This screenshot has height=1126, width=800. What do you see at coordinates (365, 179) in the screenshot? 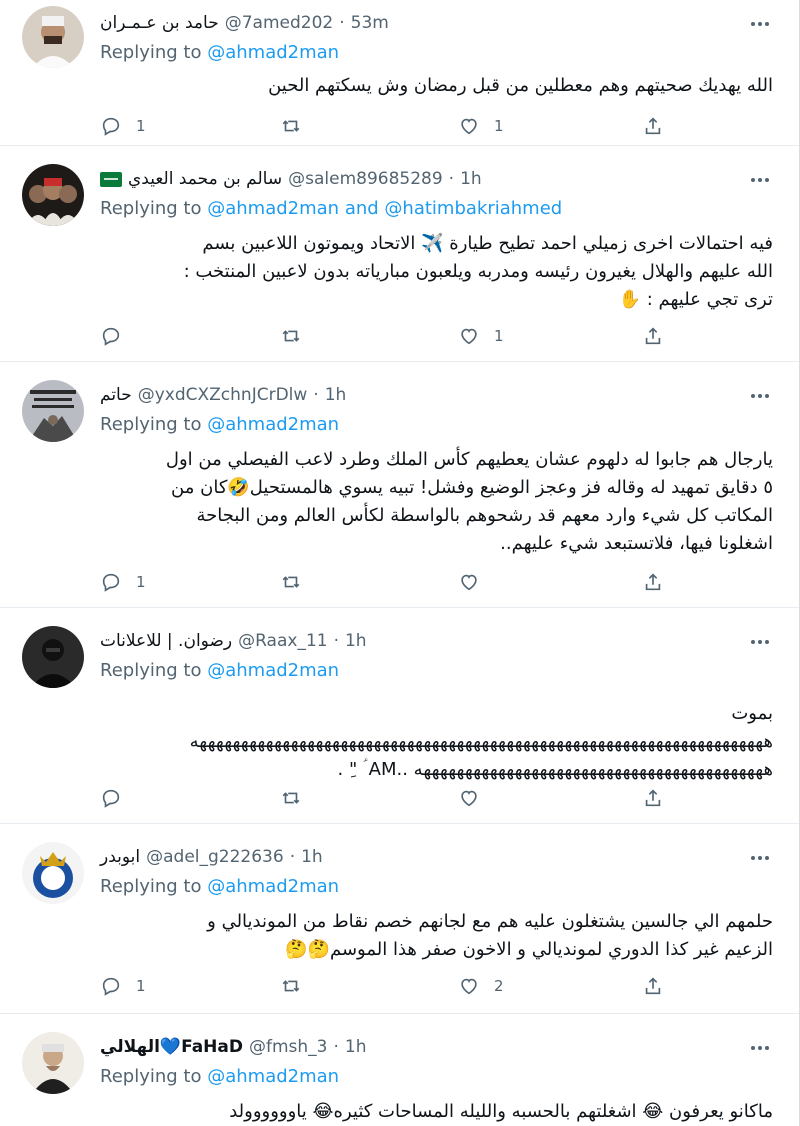
I see `handle: @salem89685289` at bounding box center [365, 179].